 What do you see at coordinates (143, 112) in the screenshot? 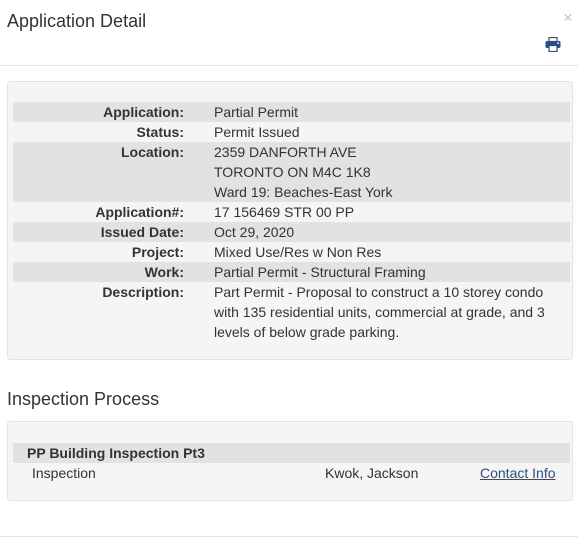
I see `detail-label: Application:` at bounding box center [143, 112].